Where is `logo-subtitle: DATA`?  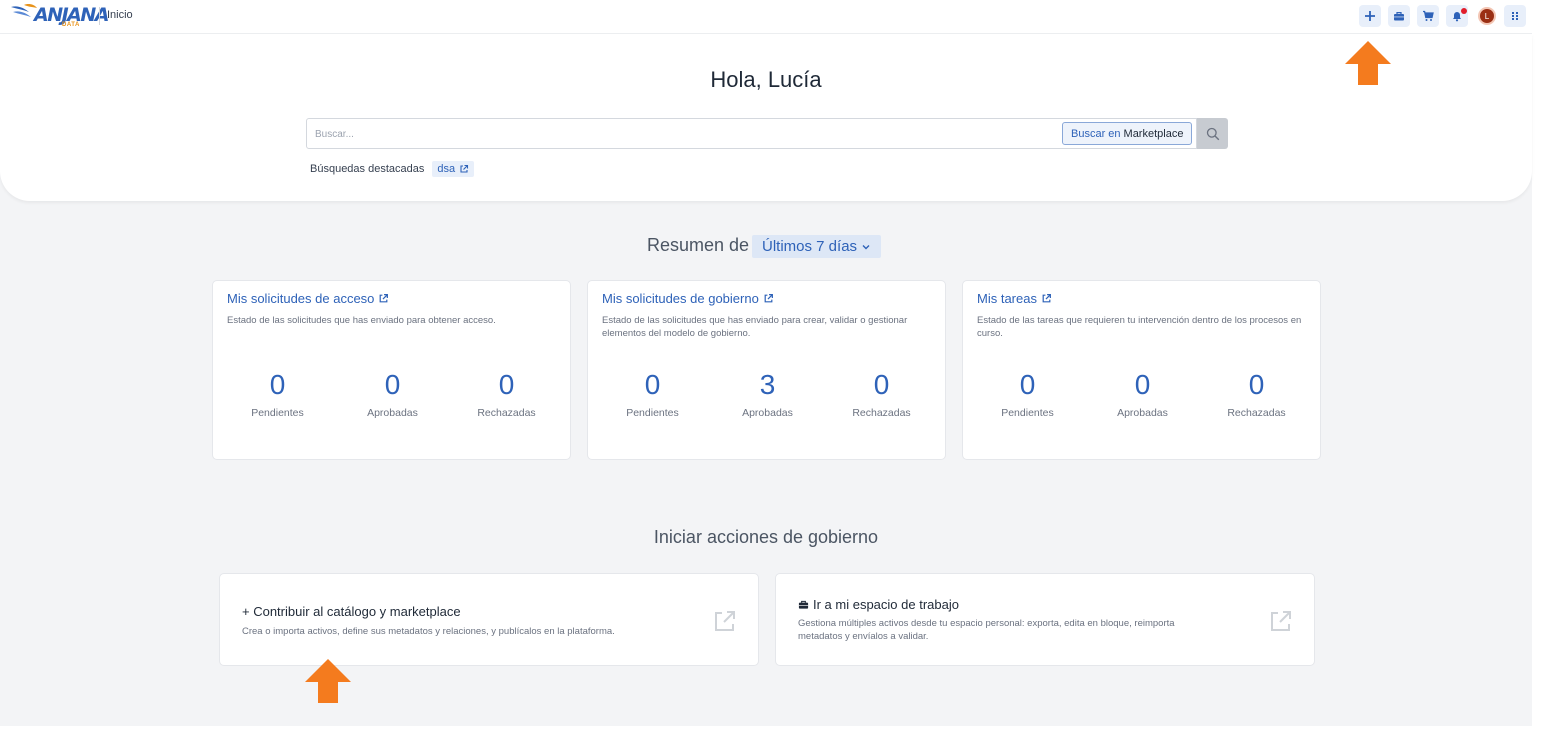
logo-subtitle: DATA is located at coordinates (71, 25).